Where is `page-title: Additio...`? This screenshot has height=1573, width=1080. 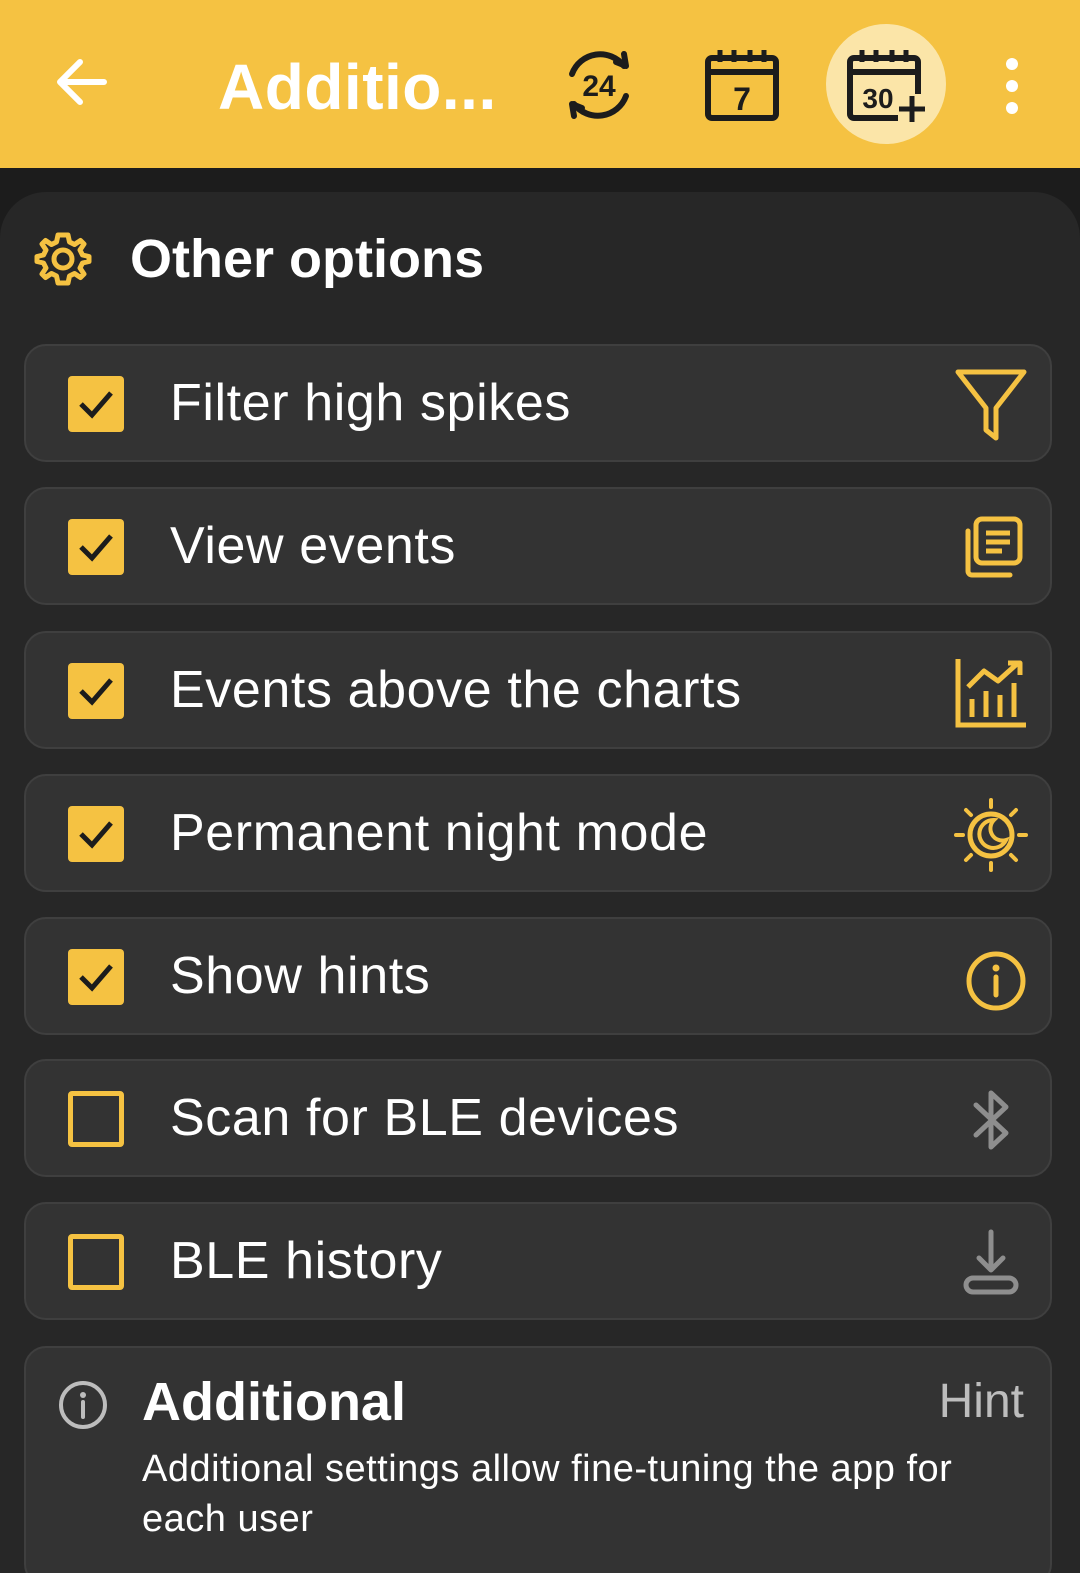
page-title: Additio... is located at coordinates (357, 87).